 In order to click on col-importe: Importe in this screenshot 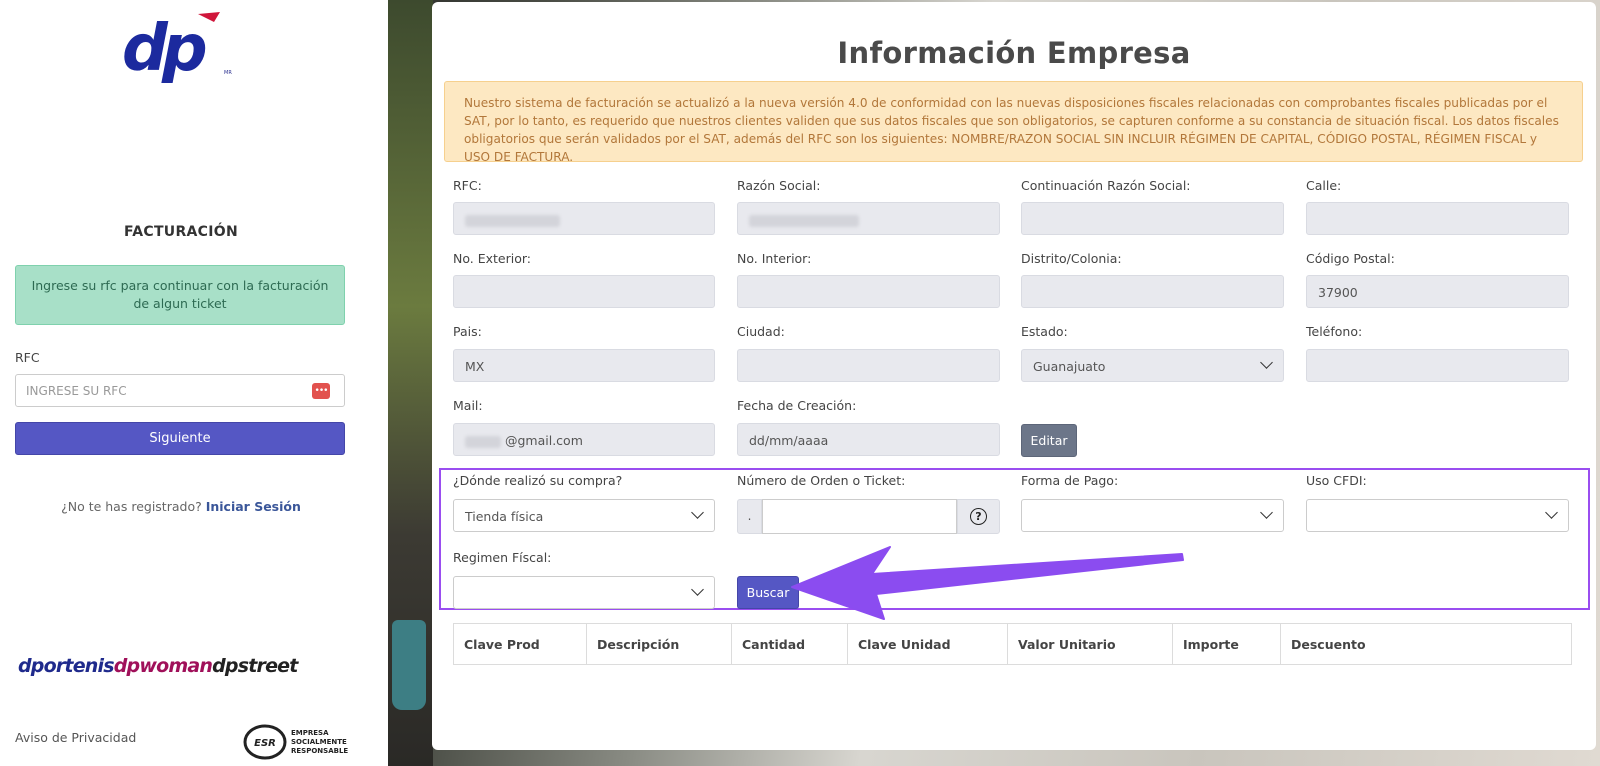, I will do `click(1226, 644)`.